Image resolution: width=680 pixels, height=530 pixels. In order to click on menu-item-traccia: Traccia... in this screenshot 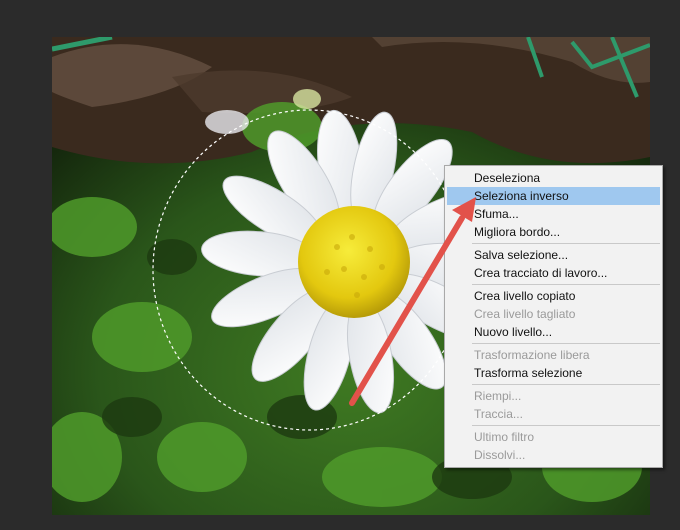, I will do `click(498, 414)`.